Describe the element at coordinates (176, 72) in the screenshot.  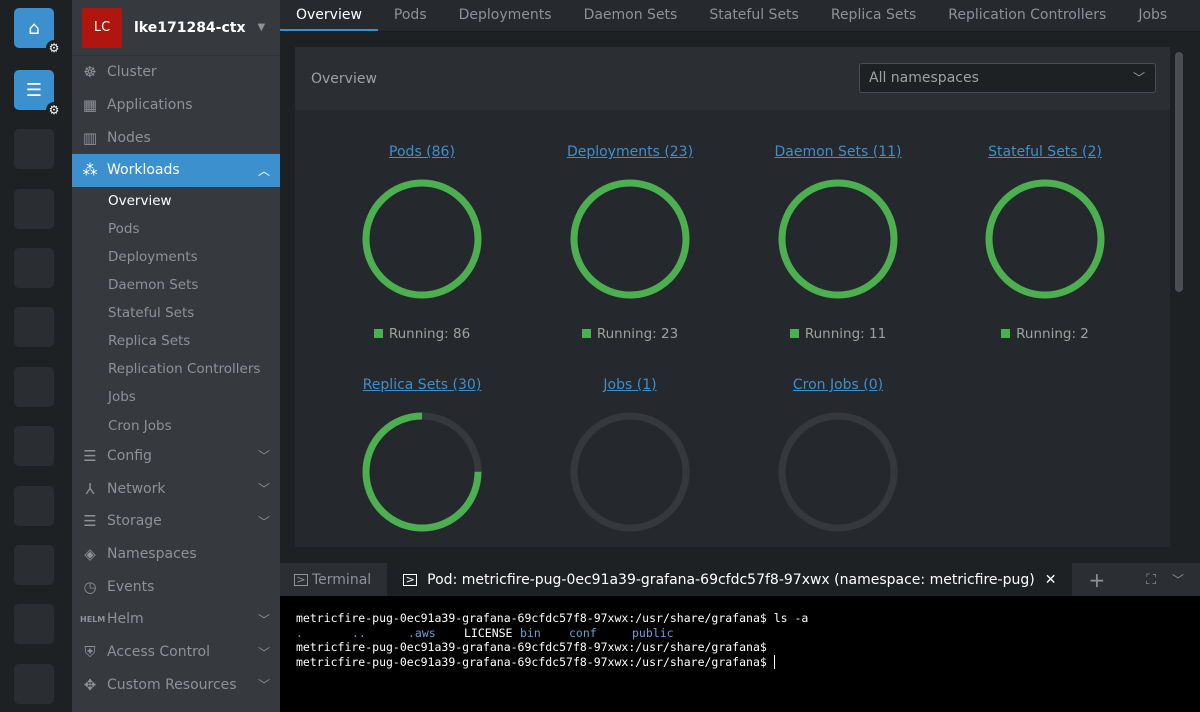
I see `sidebar-item-cluster: ☸ Cluster` at that location.